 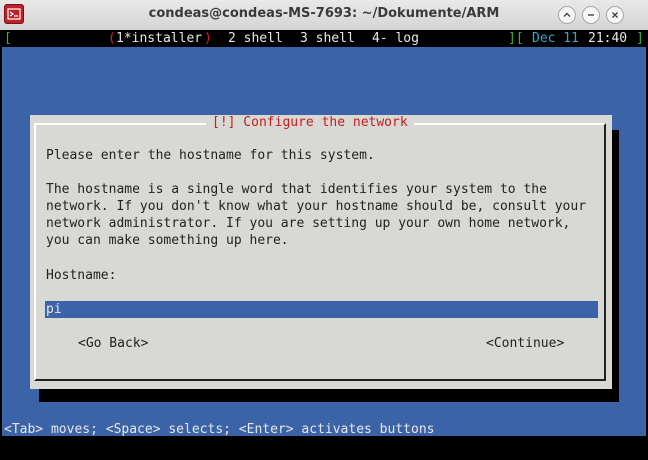 I want to click on terminal-bottom-row, so click(x=324, y=448).